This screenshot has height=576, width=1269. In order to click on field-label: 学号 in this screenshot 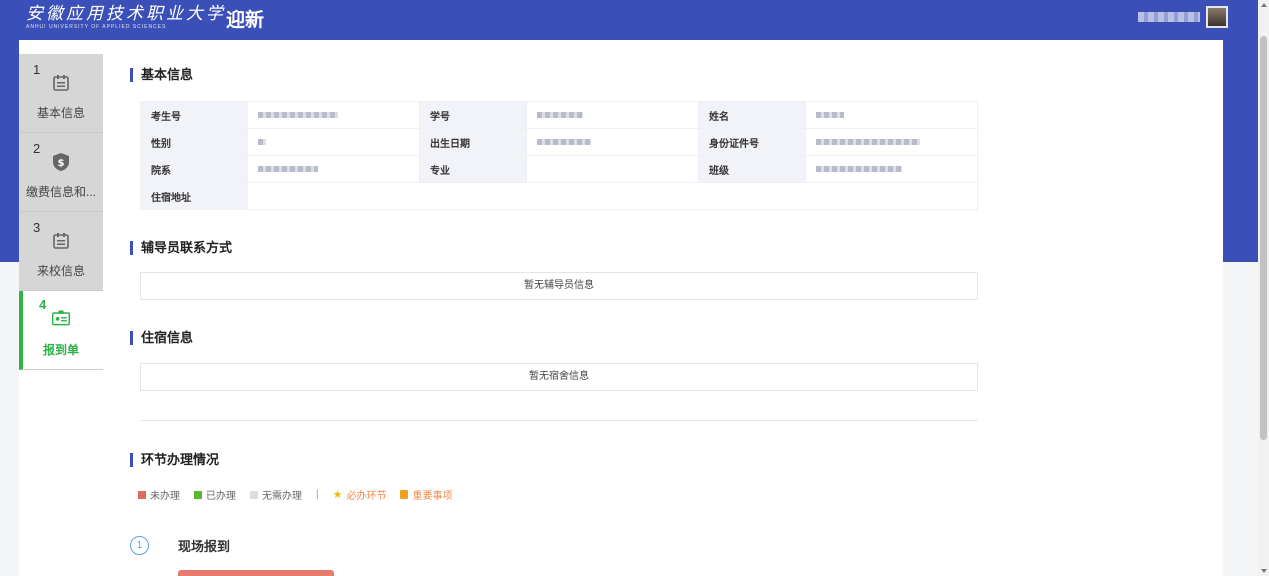, I will do `click(473, 115)`.